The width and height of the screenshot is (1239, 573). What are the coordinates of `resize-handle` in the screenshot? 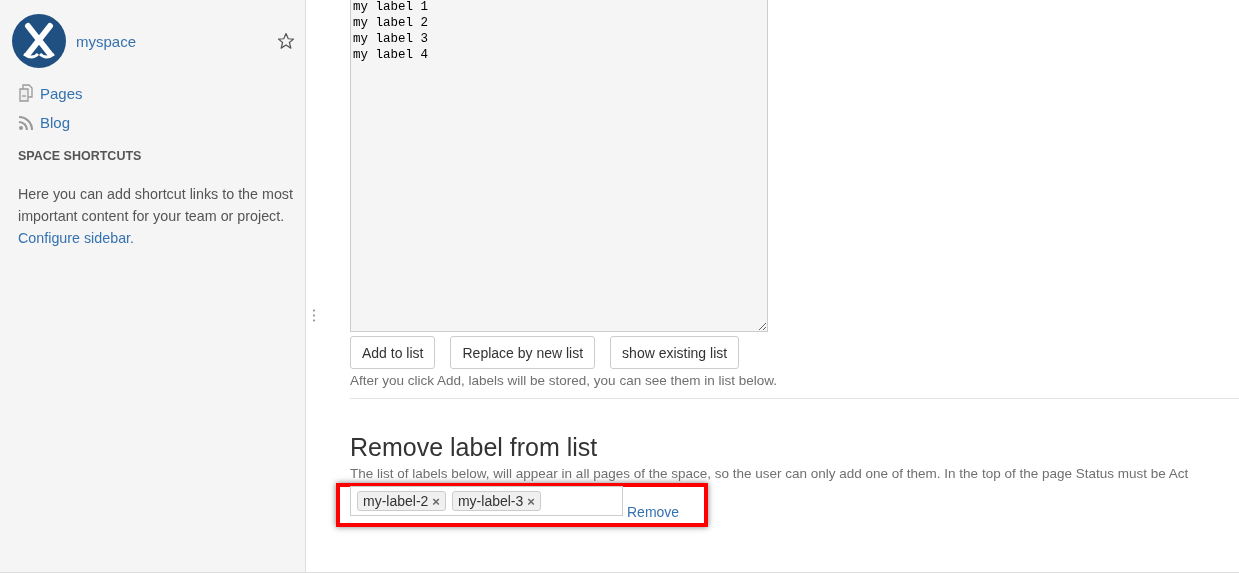 It's located at (314, 315).